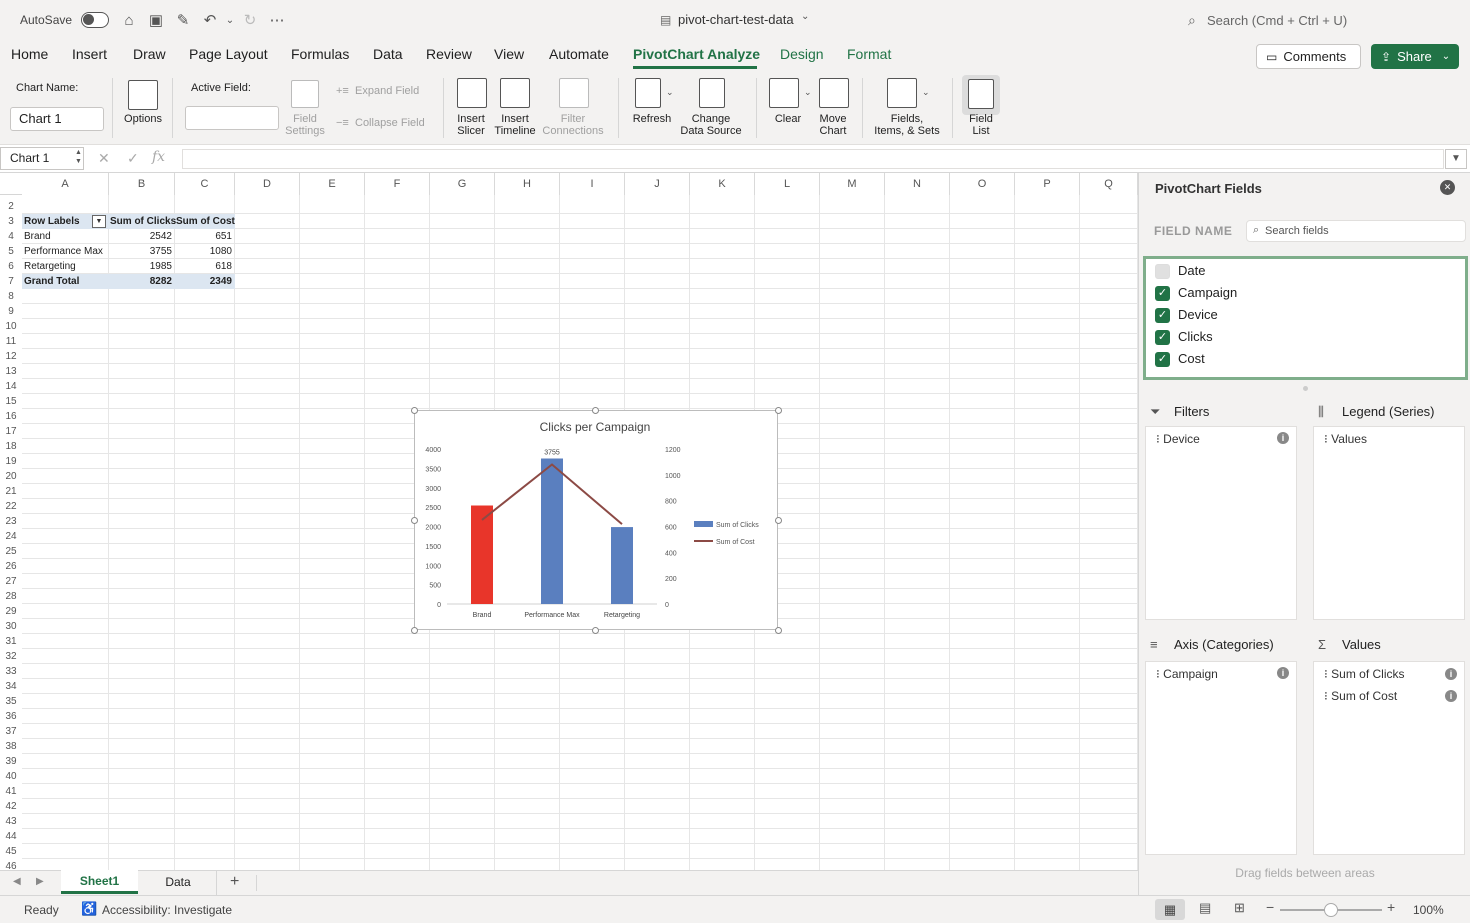 This screenshot has height=923, width=1470. Describe the element at coordinates (11, 251) in the screenshot. I see `row-header: 5` at that location.